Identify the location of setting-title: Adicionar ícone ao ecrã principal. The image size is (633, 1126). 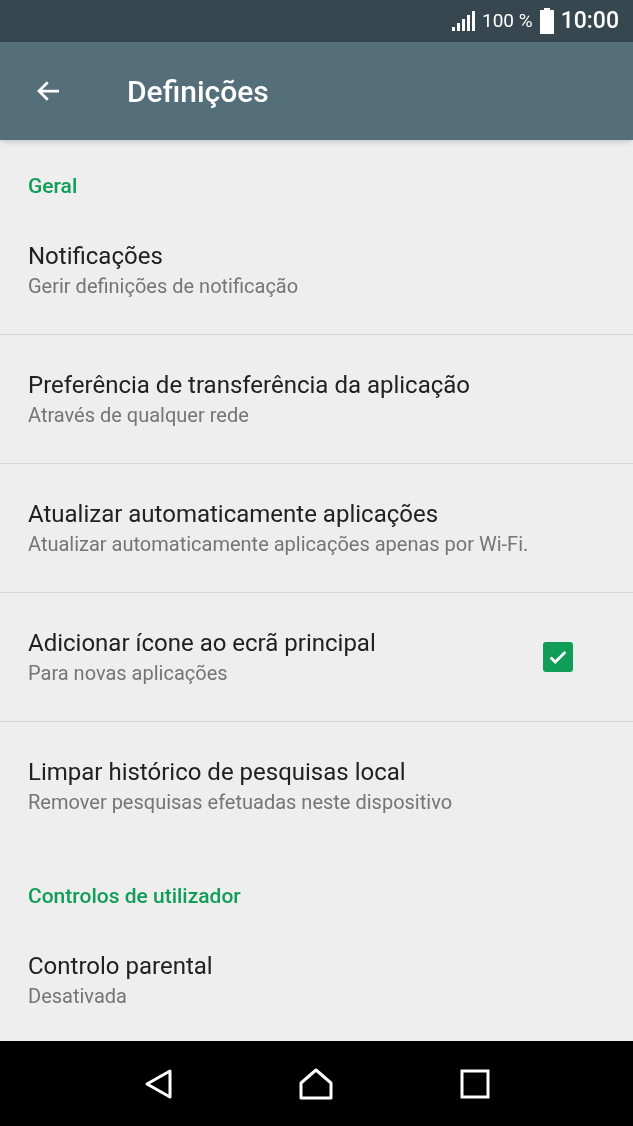
(202, 643).